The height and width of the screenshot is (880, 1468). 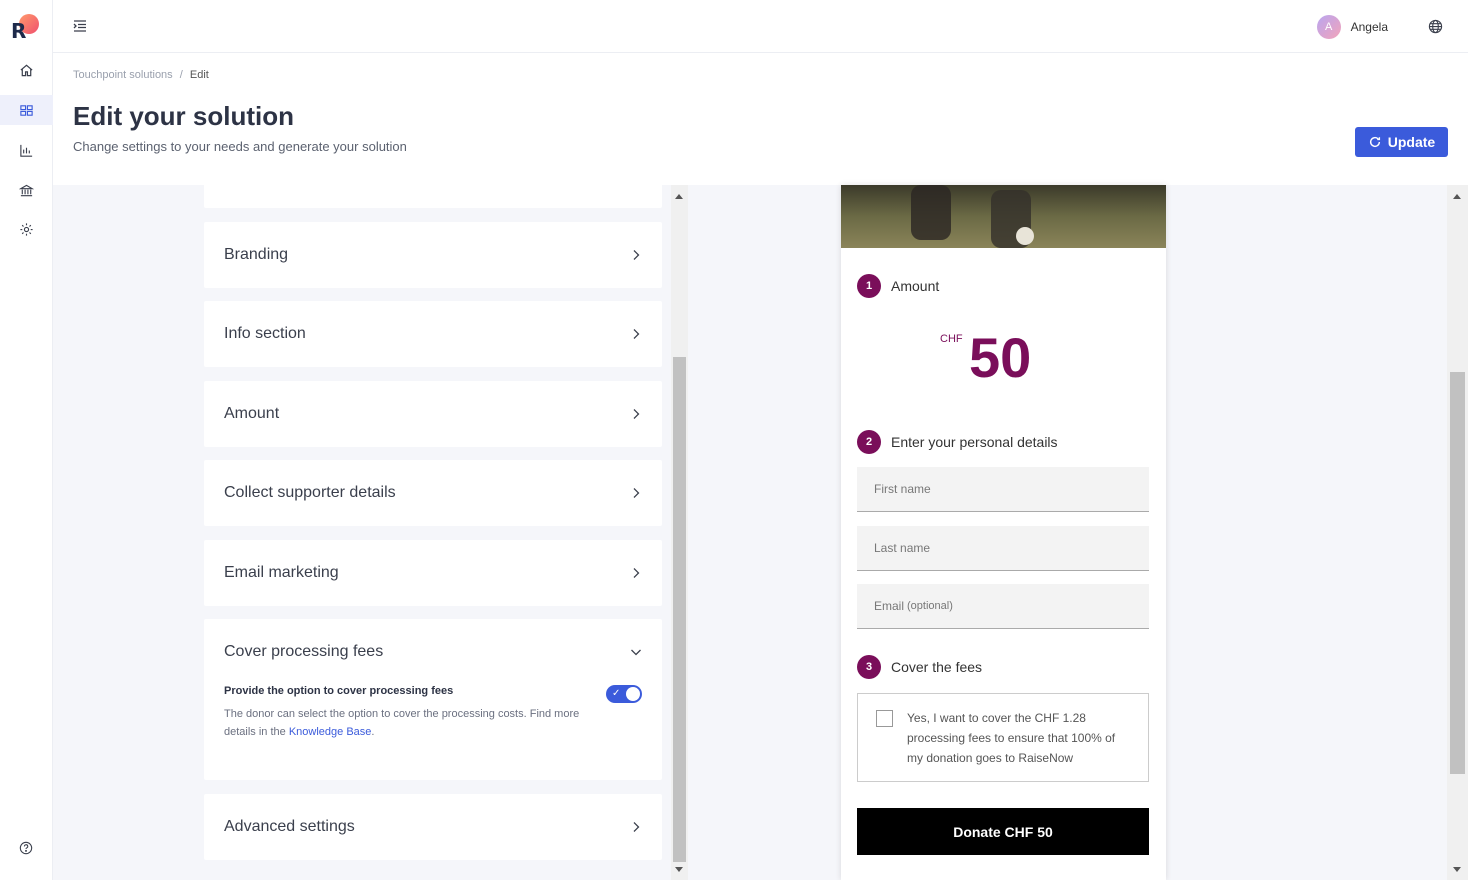 What do you see at coordinates (19, 31) in the screenshot?
I see `logo-letter: R` at bounding box center [19, 31].